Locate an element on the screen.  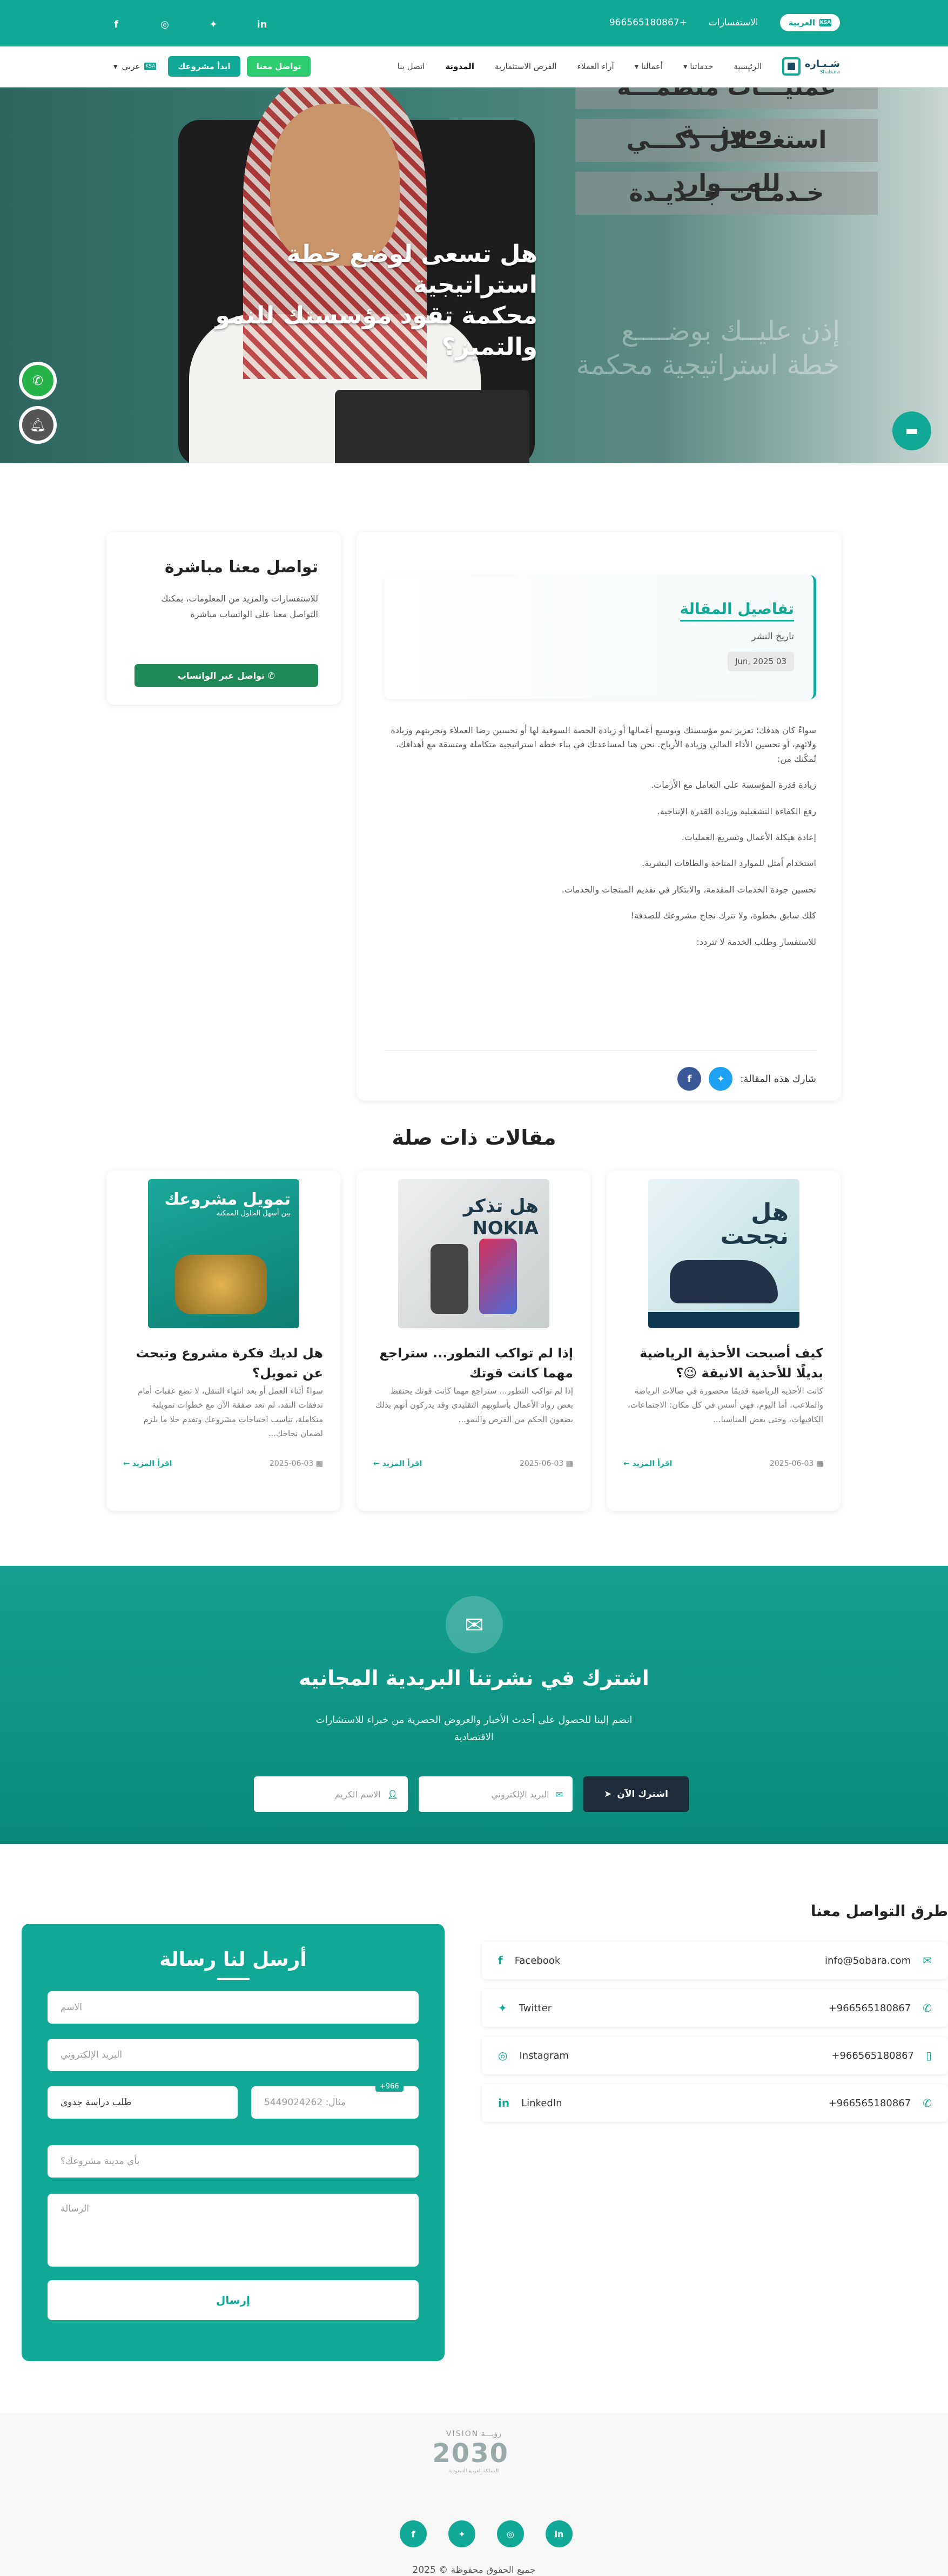
facebook-share-icon: f is located at coordinates (689, 1079).